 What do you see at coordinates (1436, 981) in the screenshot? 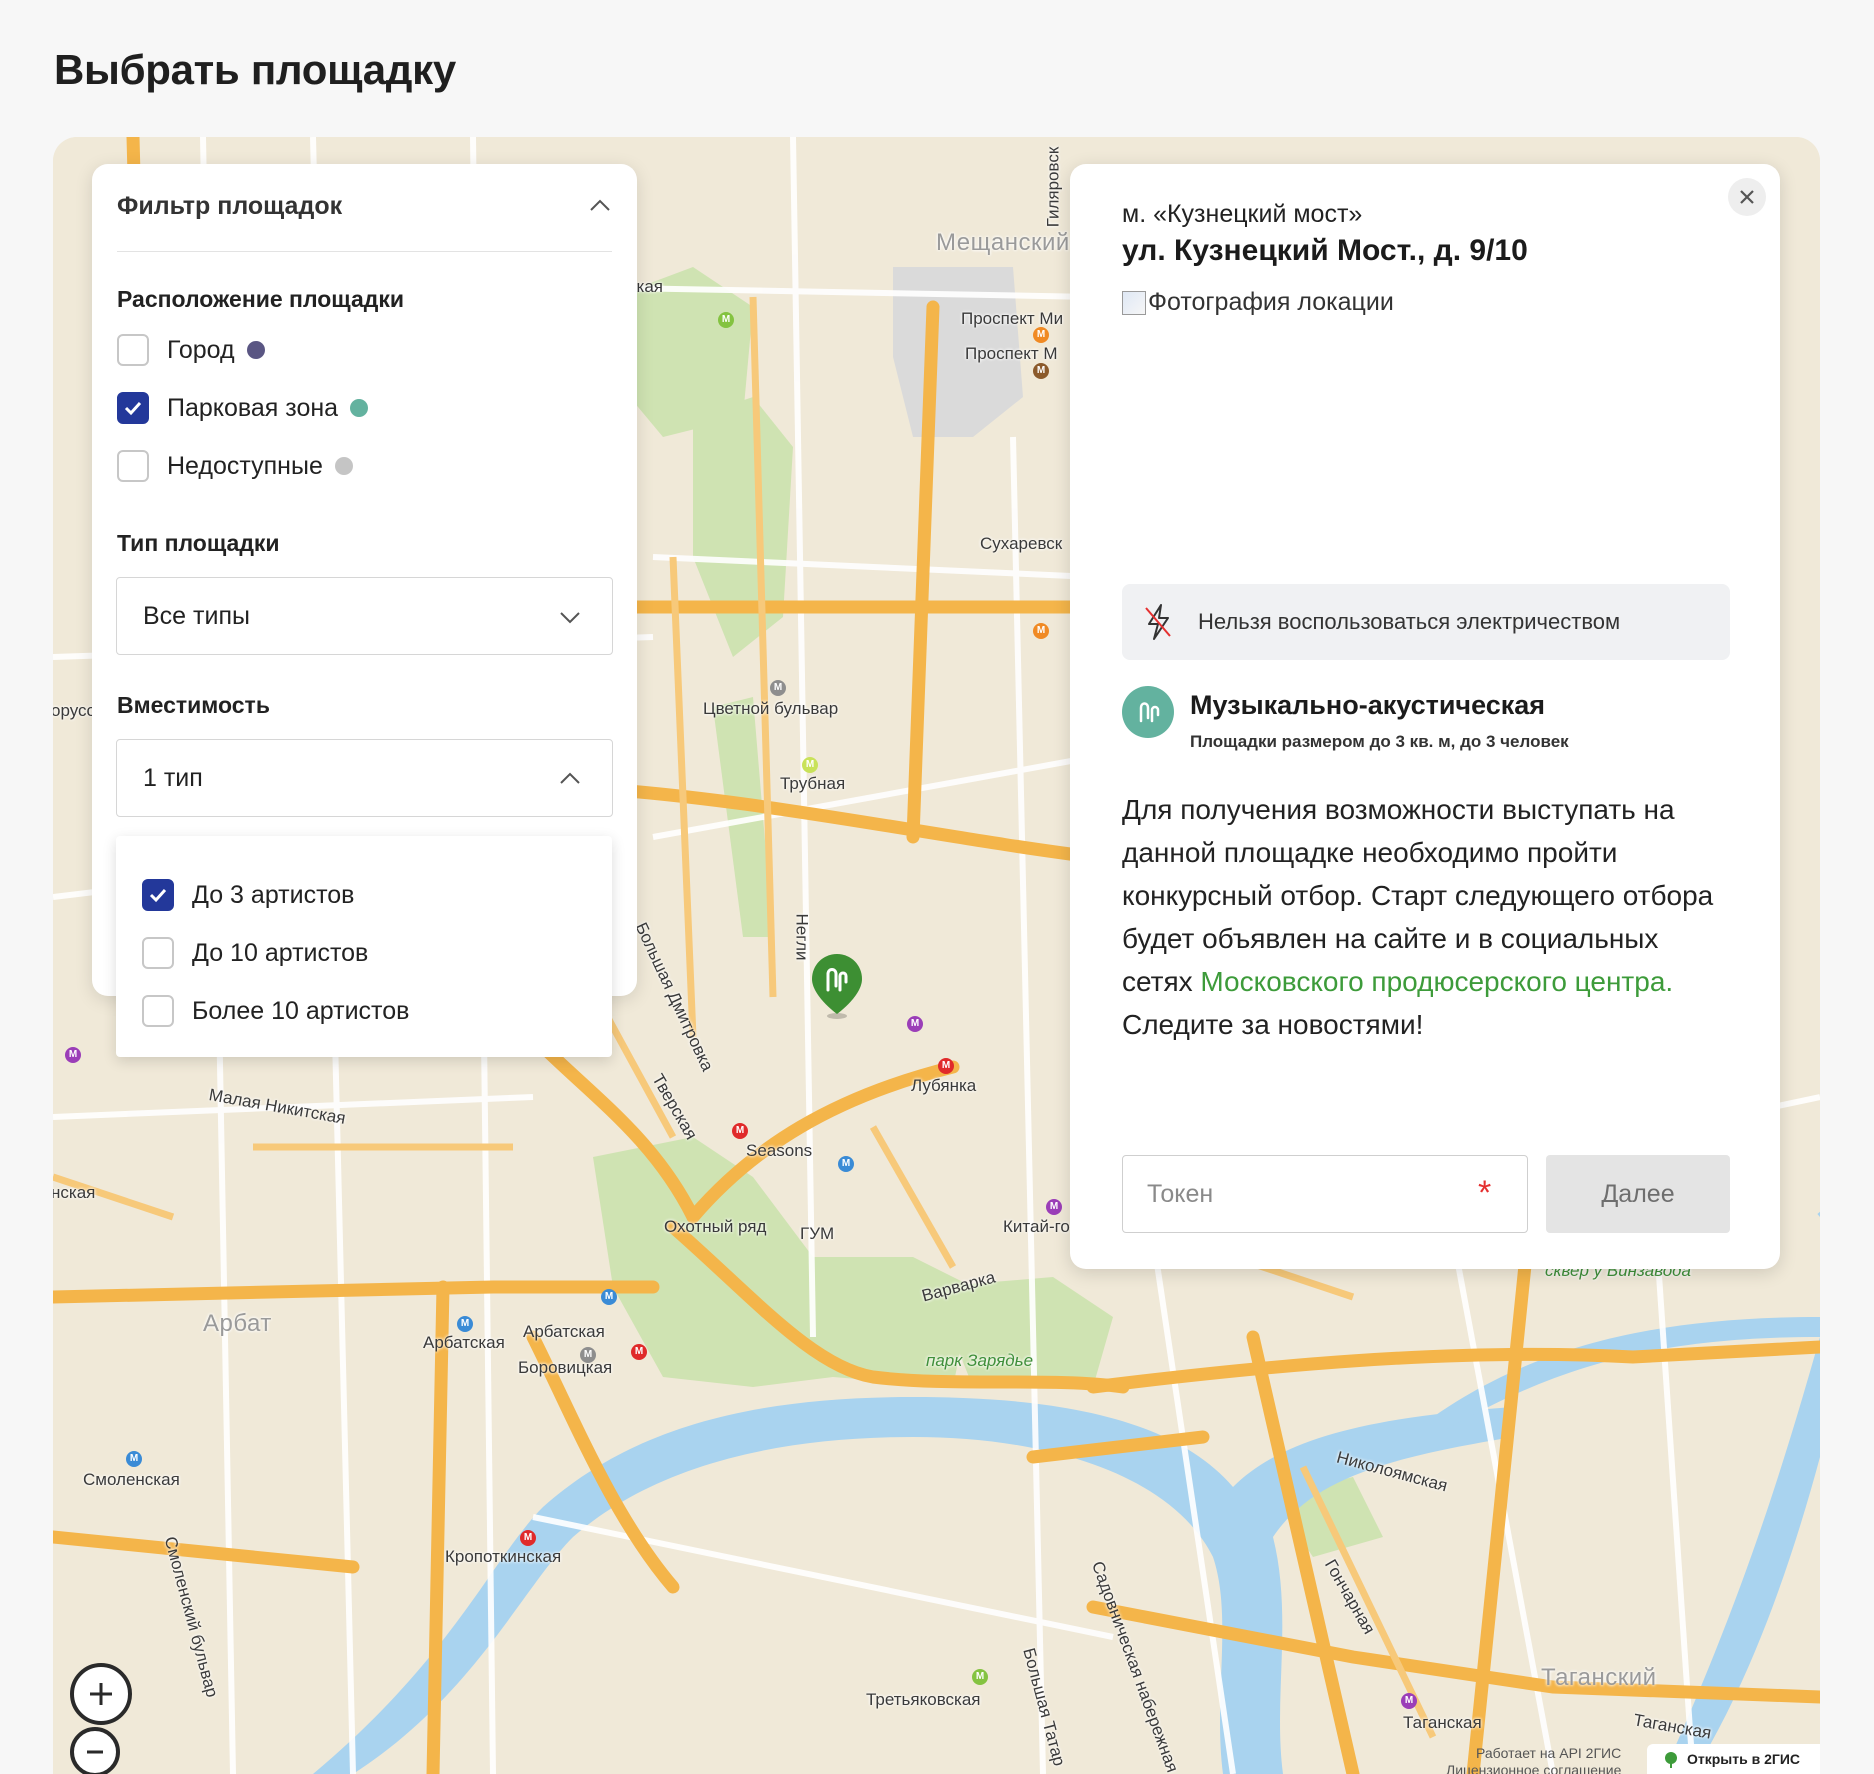
I see `producer-center-link: Московского продюсерского центра.` at bounding box center [1436, 981].